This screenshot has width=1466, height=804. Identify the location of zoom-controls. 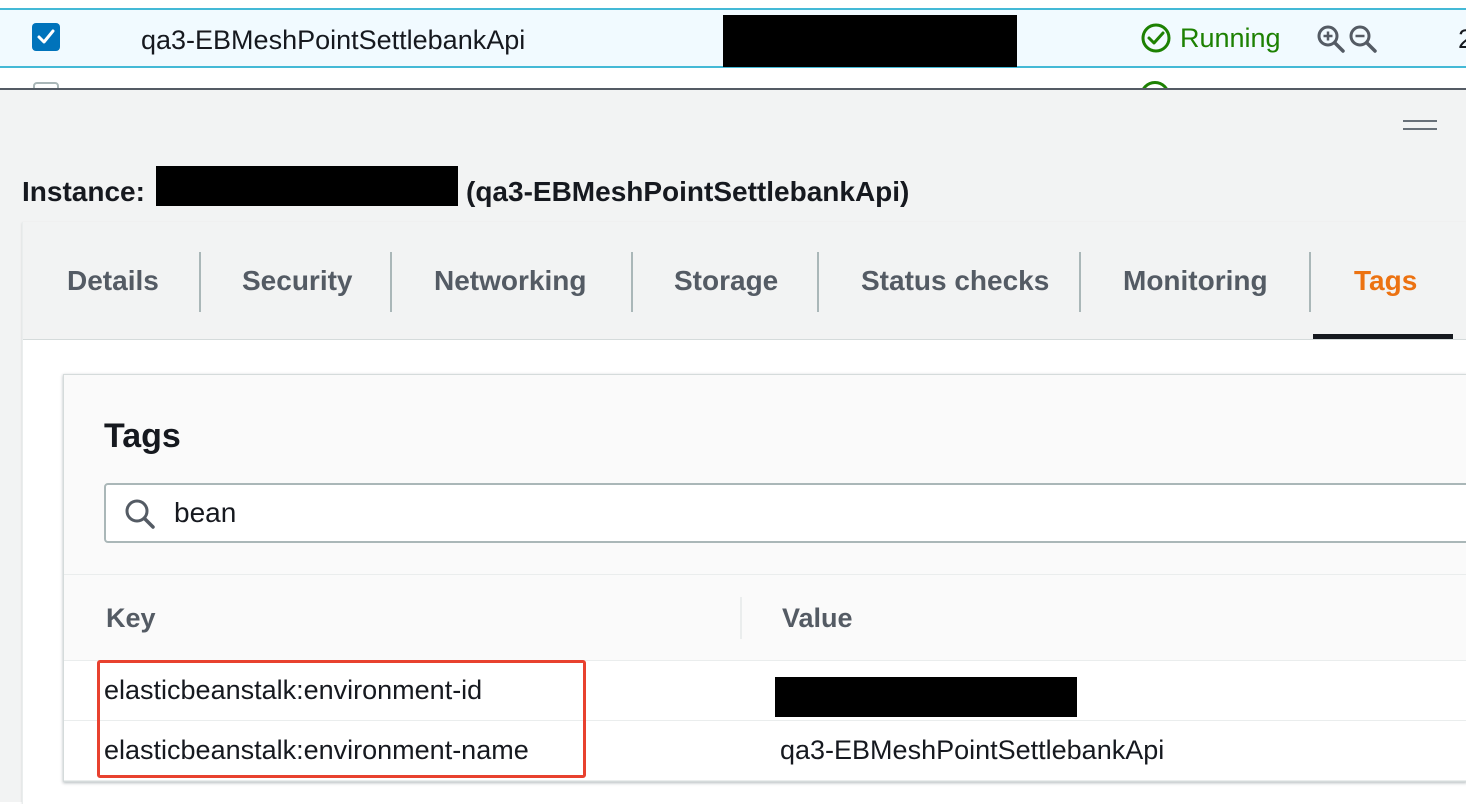
(1347, 39).